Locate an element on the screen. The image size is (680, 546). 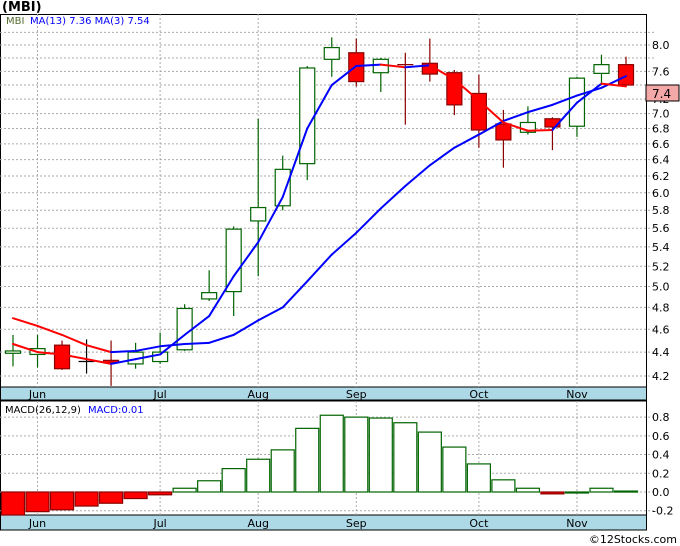
price-tick-label: 6.0 is located at coordinates (661, 193).